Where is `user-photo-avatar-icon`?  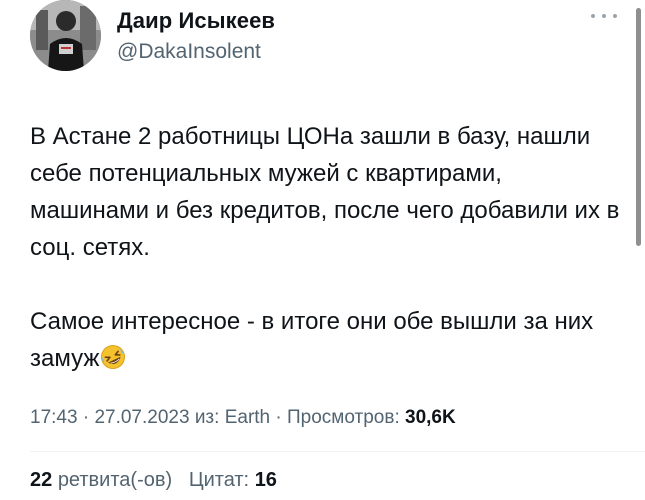
user-photo-avatar-icon is located at coordinates (65, 35).